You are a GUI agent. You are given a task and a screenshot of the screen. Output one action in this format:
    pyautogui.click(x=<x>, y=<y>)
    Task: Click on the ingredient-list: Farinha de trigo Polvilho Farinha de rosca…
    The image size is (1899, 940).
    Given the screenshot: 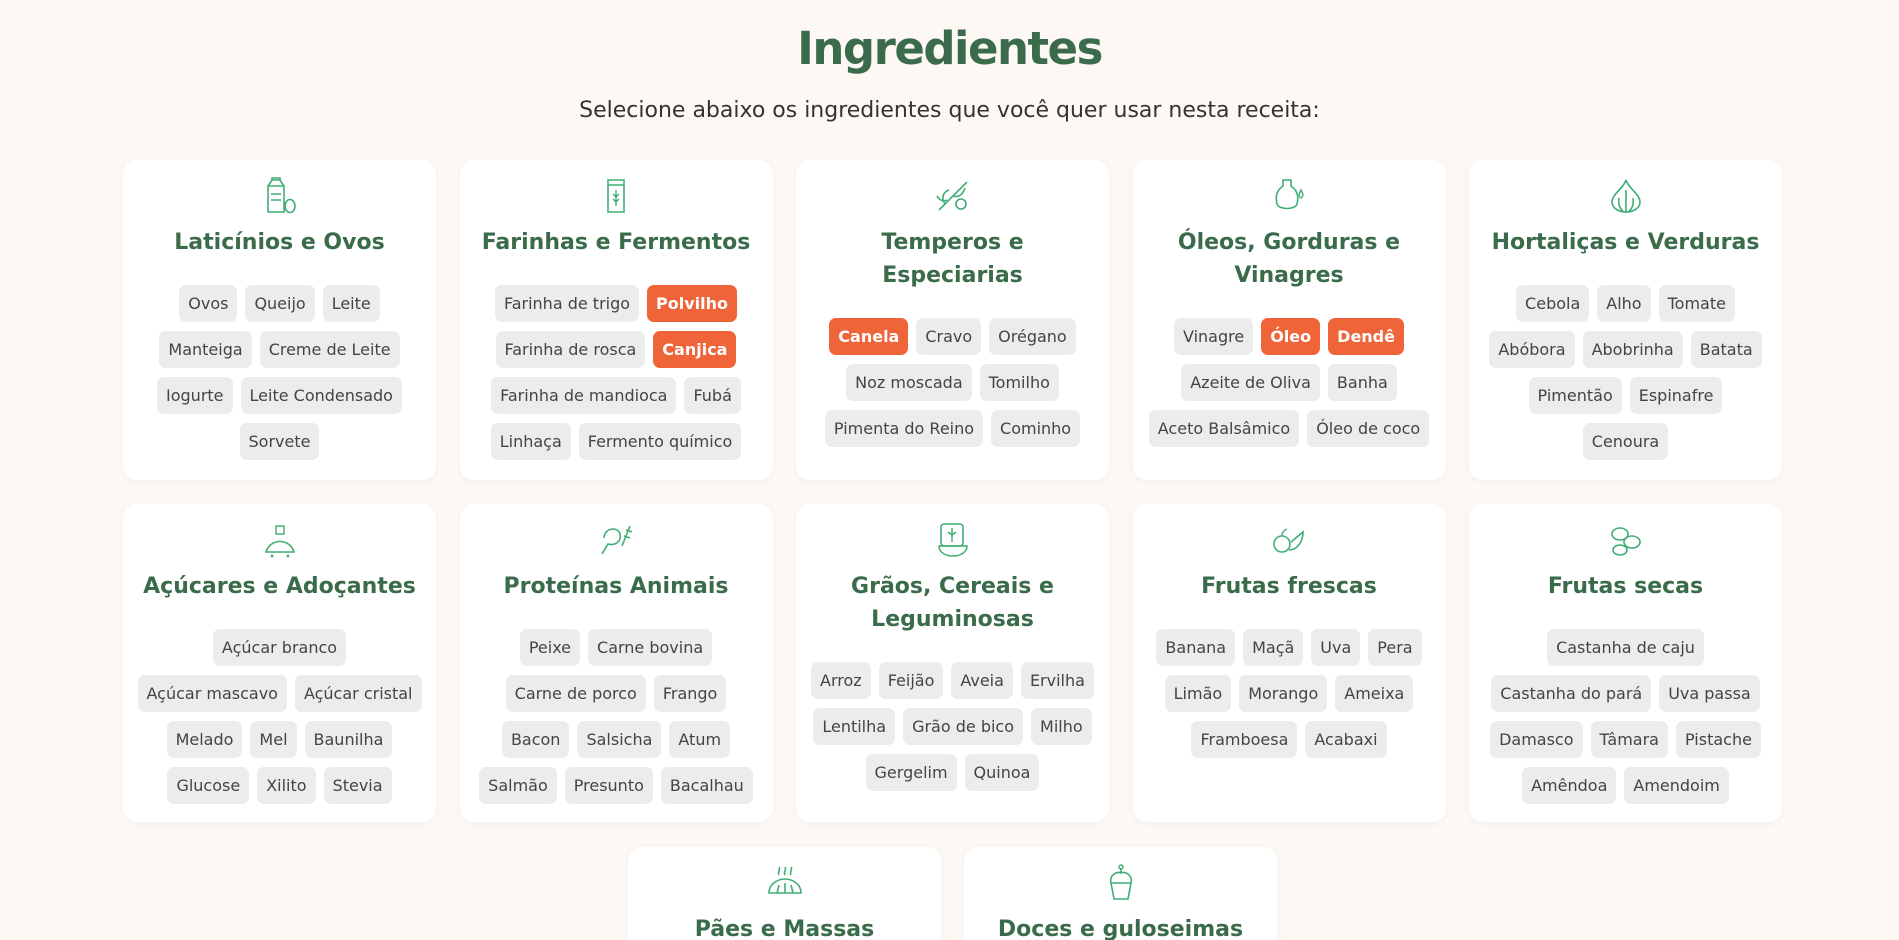 What is the action you would take?
    pyautogui.click(x=616, y=372)
    